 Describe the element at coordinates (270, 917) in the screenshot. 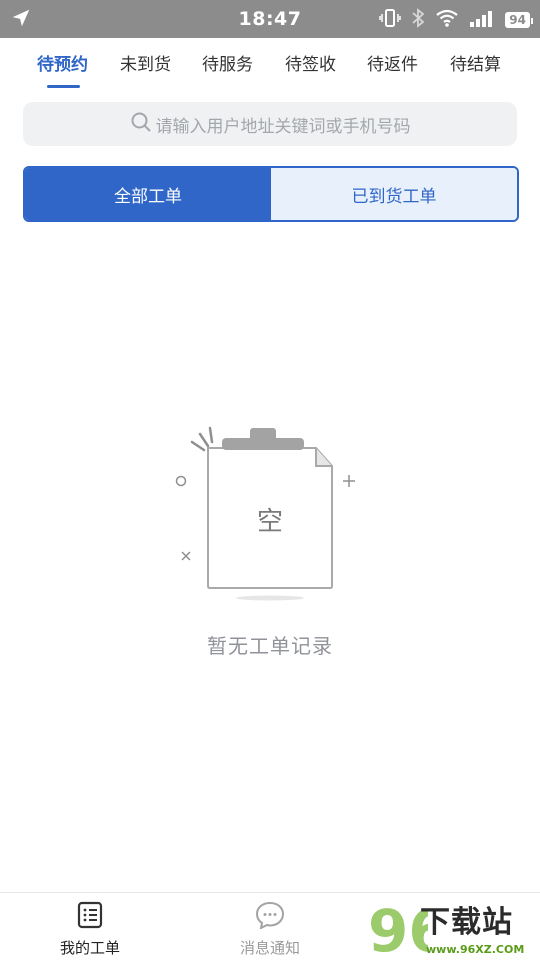

I see `message-bubble-icon` at that location.